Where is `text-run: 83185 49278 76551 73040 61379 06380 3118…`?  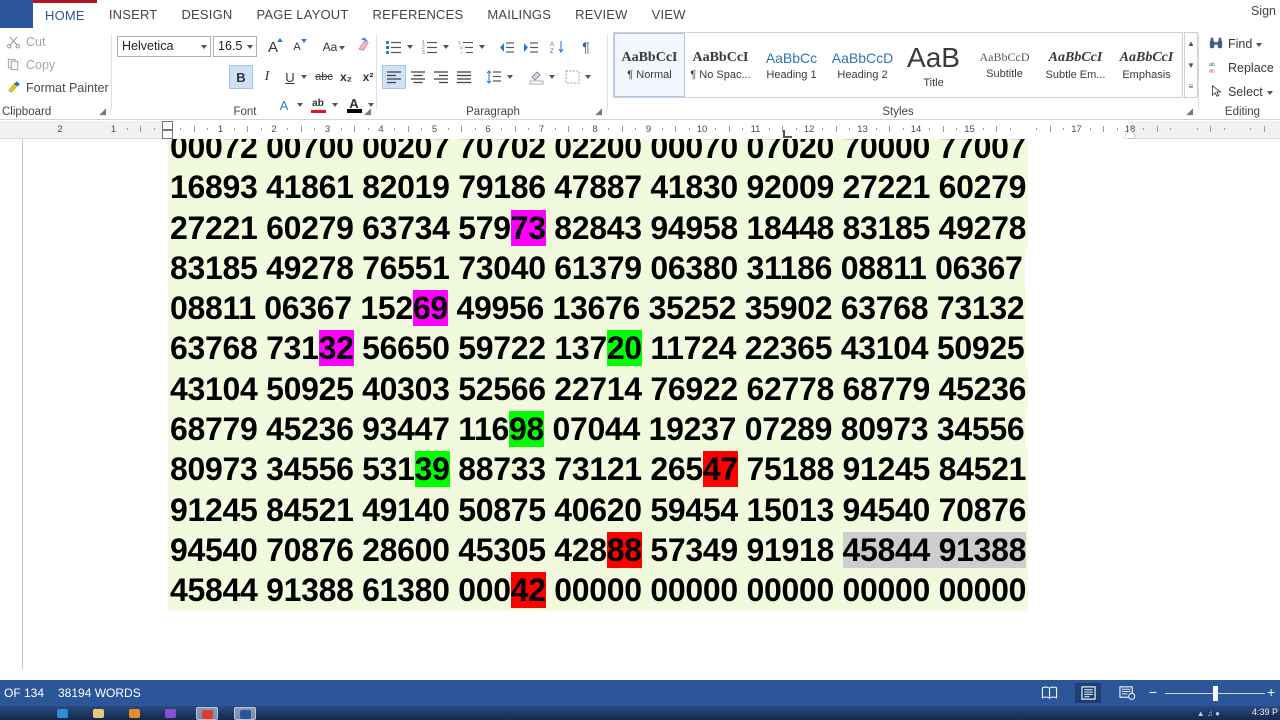 text-run: 83185 49278 76551 73040 61379 06380 3118… is located at coordinates (596, 268).